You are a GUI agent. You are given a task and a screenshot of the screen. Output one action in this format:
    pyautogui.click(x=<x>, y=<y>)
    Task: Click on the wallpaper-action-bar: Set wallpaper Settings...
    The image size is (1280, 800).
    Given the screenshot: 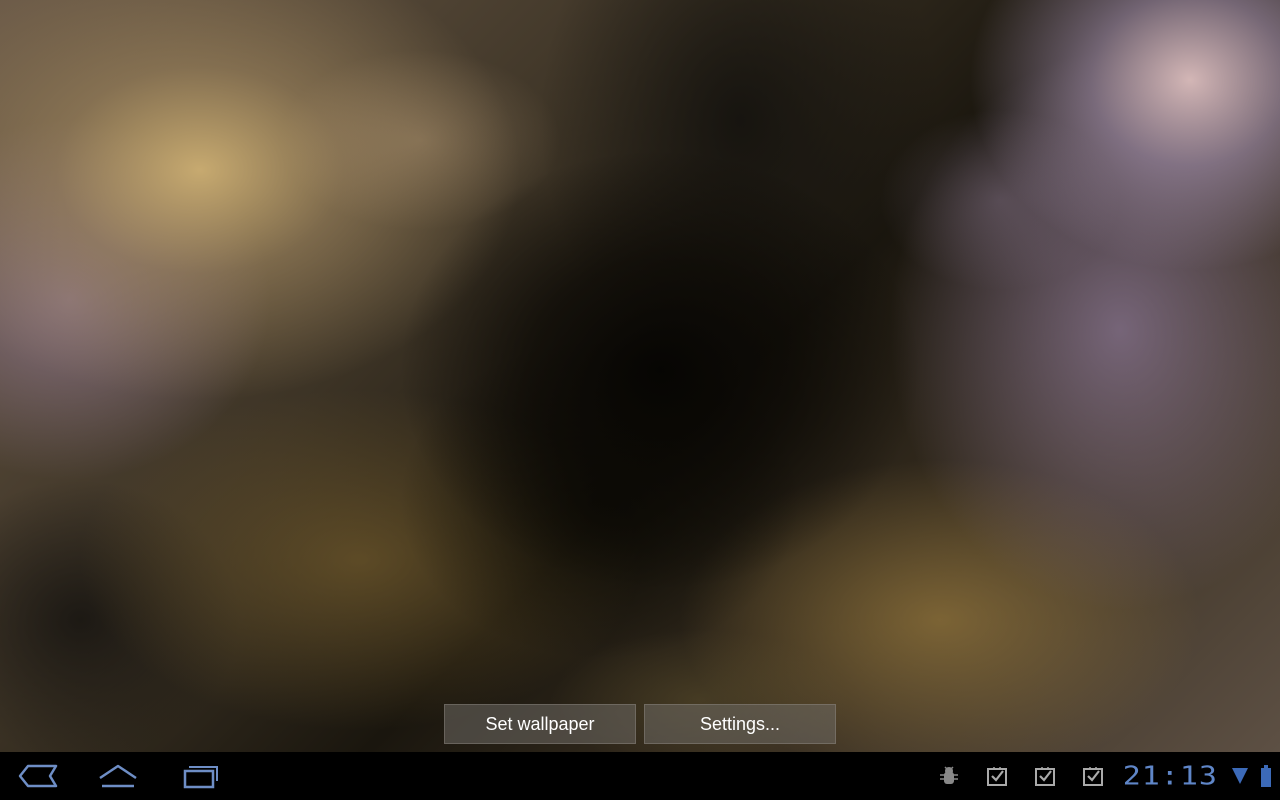 What is the action you would take?
    pyautogui.click(x=640, y=724)
    